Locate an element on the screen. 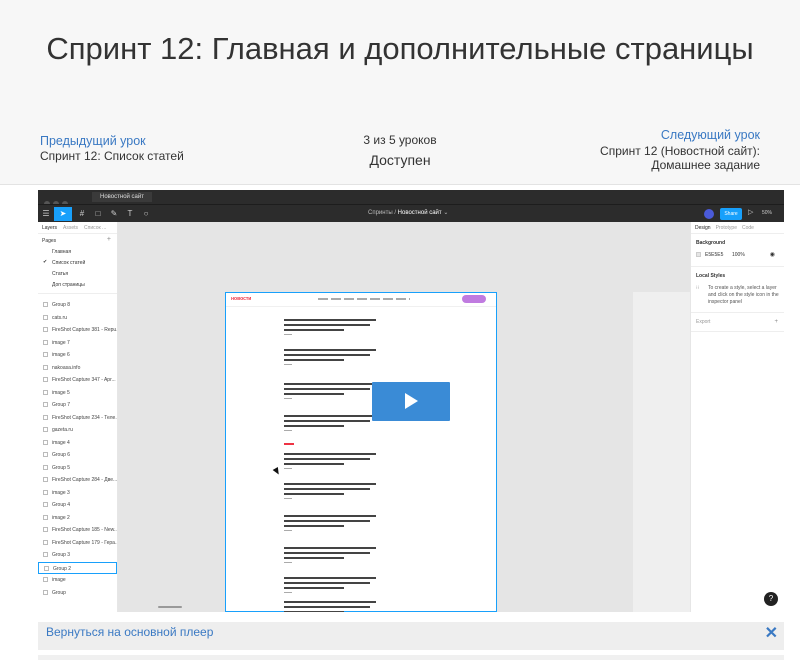 The image size is (800, 660). site-pill-button is located at coordinates (474, 299).